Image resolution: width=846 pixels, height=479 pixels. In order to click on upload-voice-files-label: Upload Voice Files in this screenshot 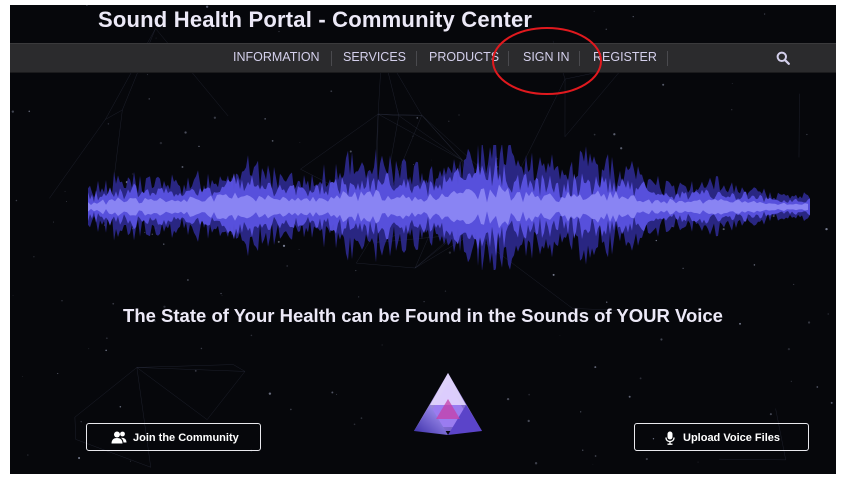, I will do `click(731, 438)`.